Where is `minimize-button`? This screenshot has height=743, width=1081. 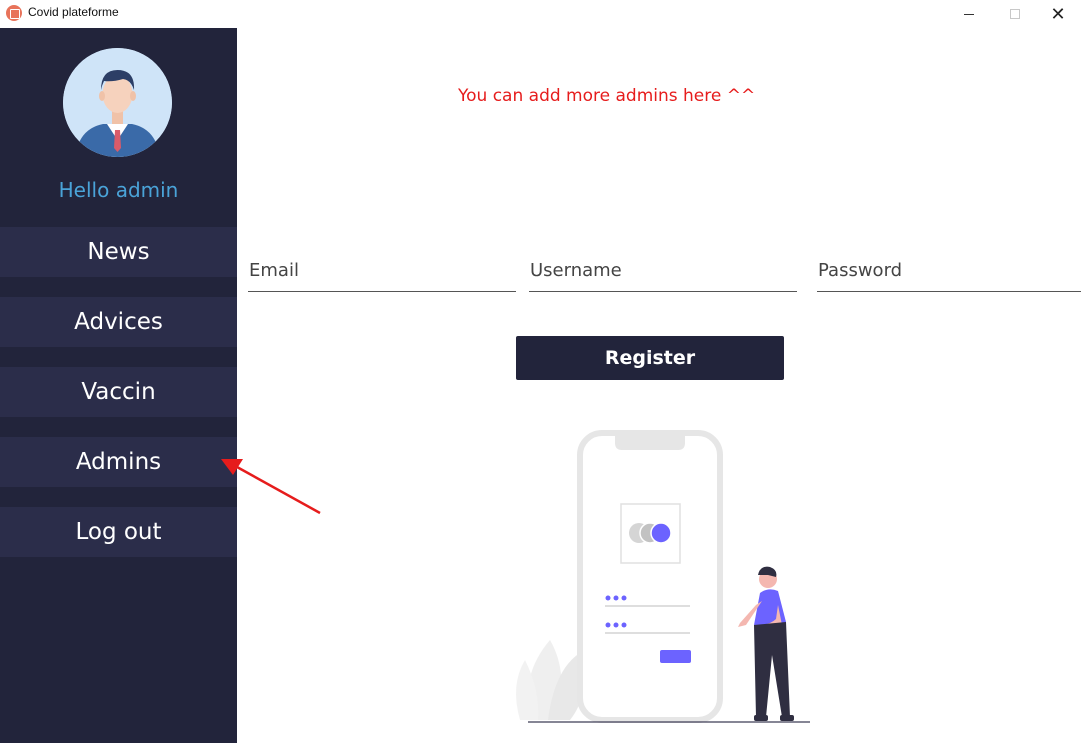 minimize-button is located at coordinates (969, 14).